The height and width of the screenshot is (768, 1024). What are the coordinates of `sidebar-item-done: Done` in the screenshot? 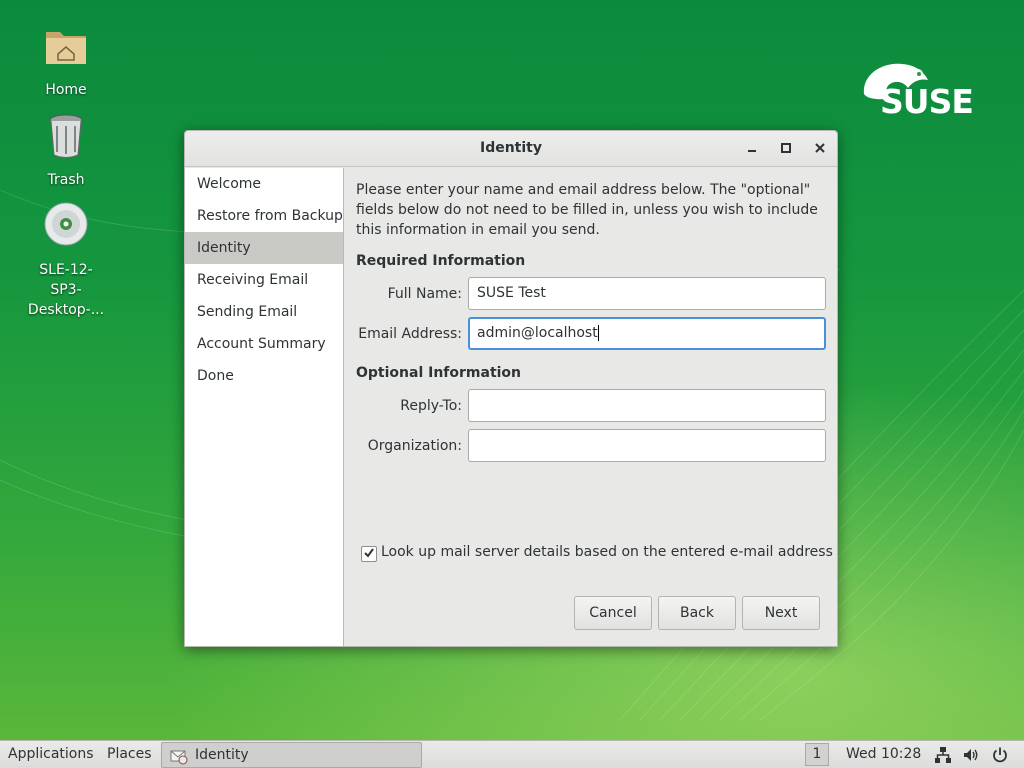 It's located at (264, 376).